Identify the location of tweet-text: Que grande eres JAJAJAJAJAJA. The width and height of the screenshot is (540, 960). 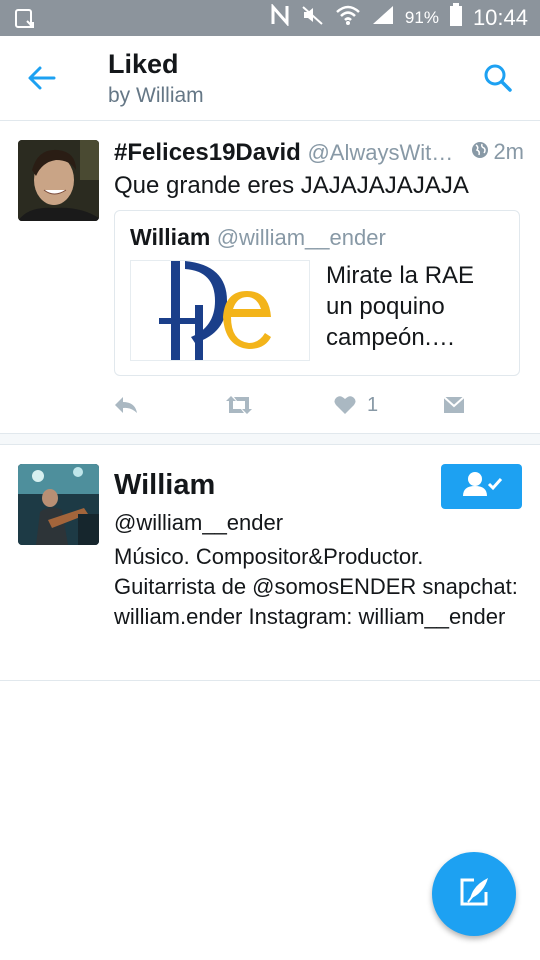
(291, 185).